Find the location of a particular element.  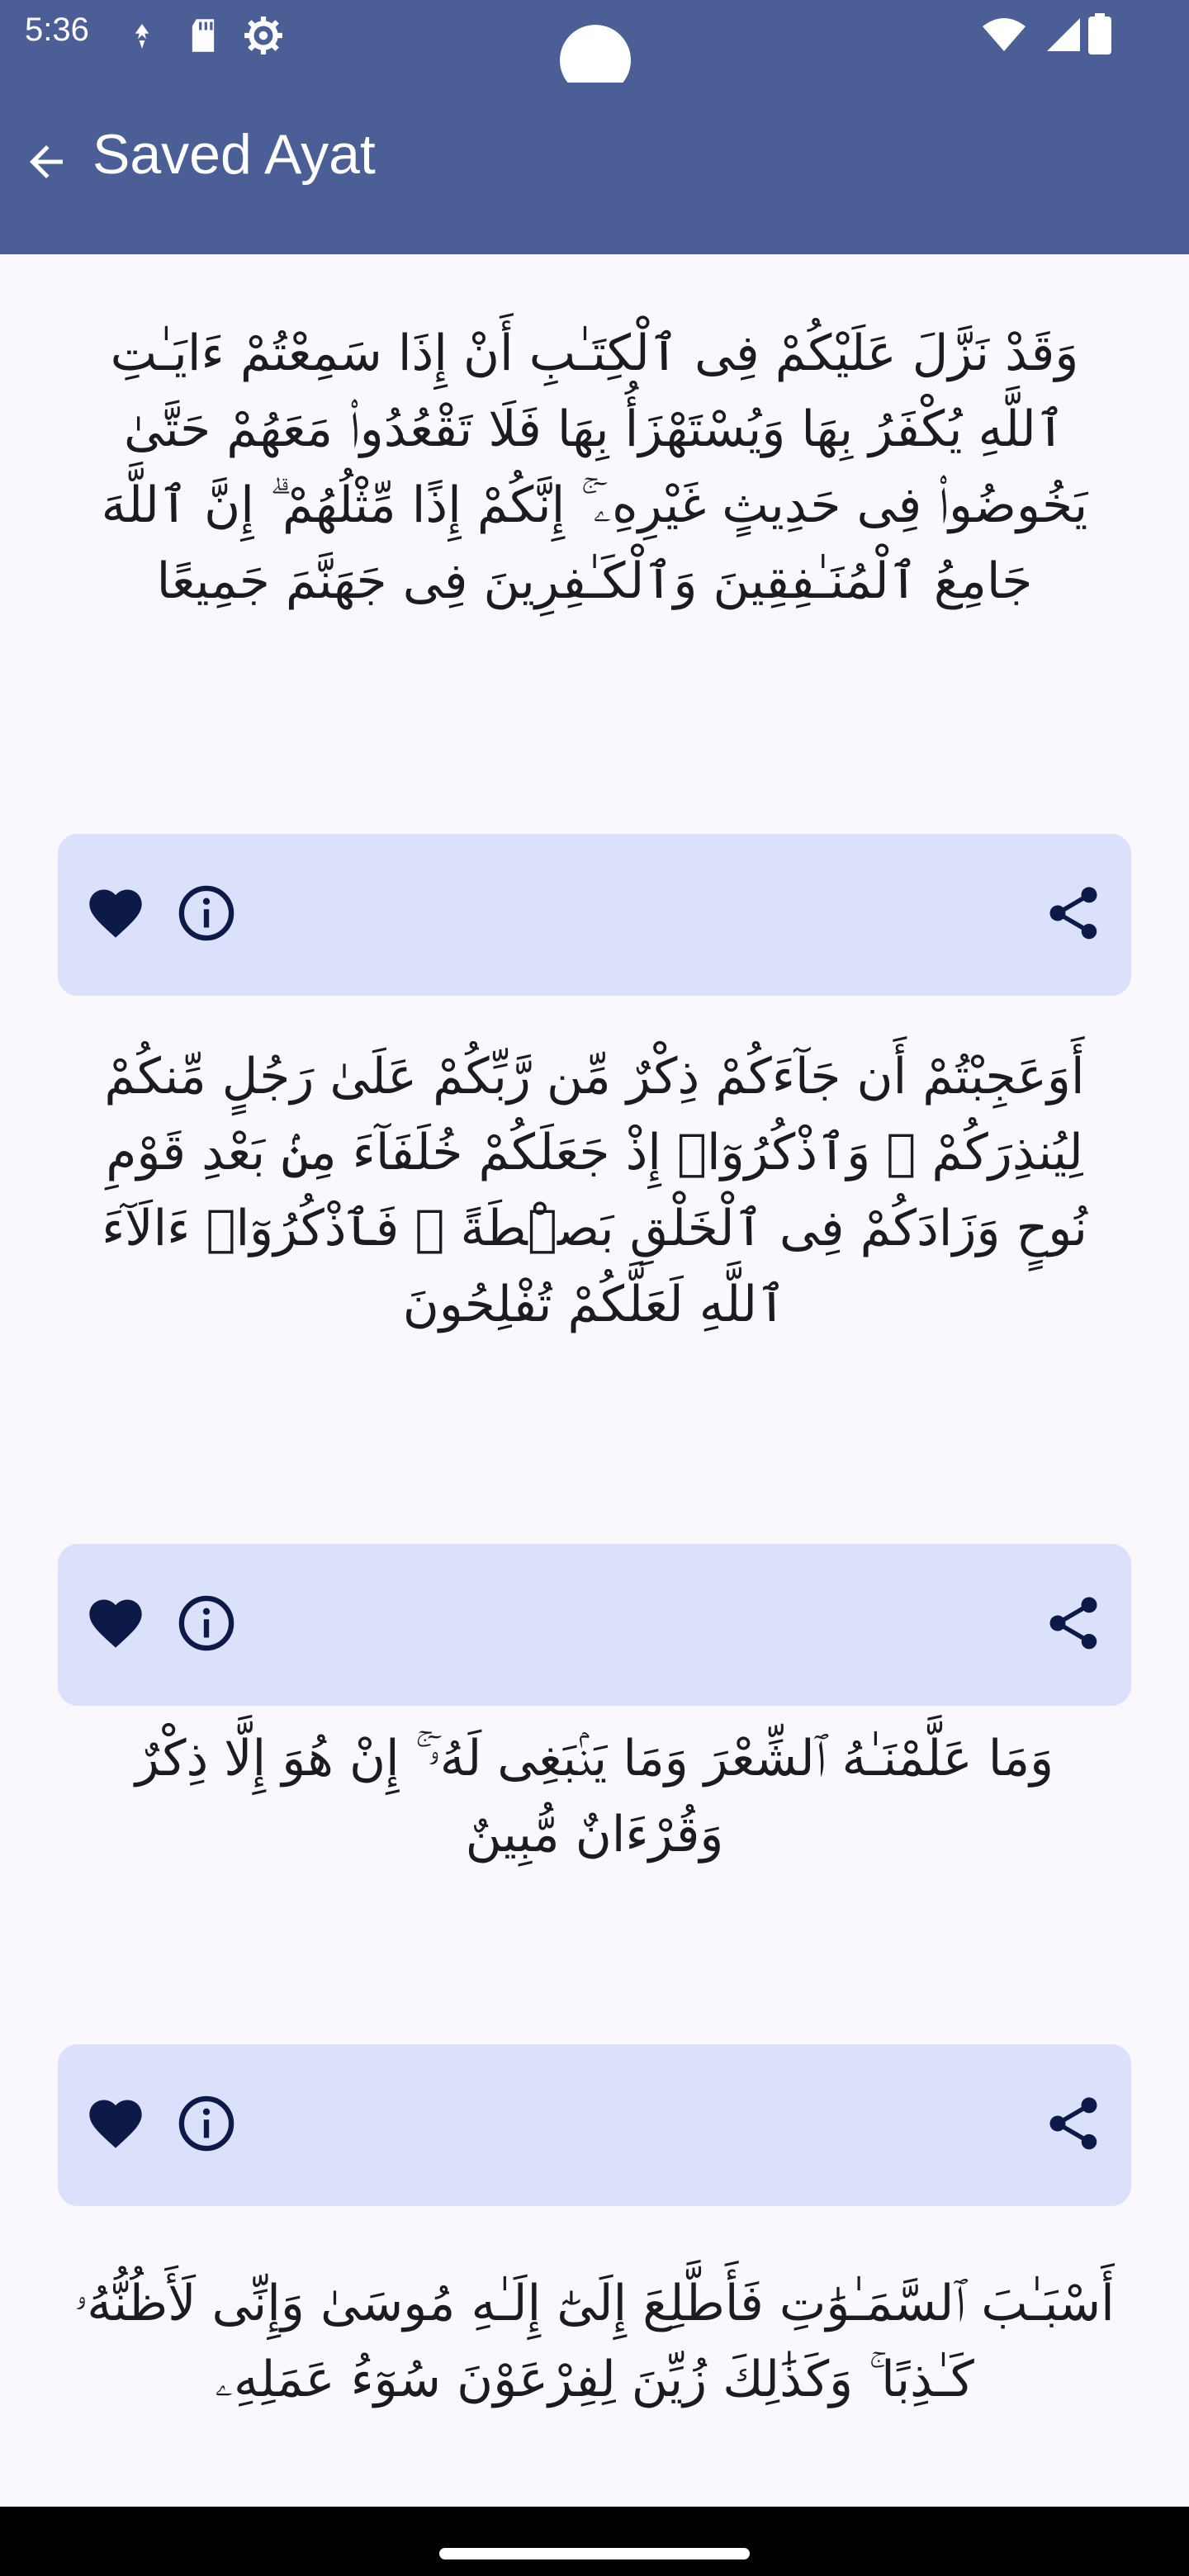

home-gesture-handle is located at coordinates (594, 2553).